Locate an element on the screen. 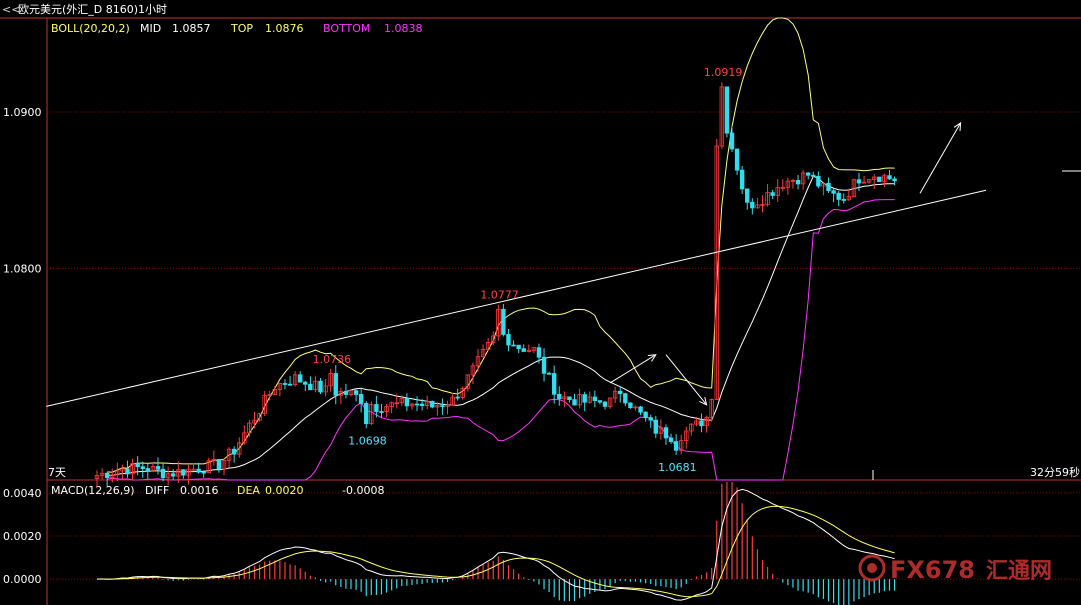 Image resolution: width=1081 pixels, height=605 pixels. countdown-label: 32分59秒 is located at coordinates (1055, 472).